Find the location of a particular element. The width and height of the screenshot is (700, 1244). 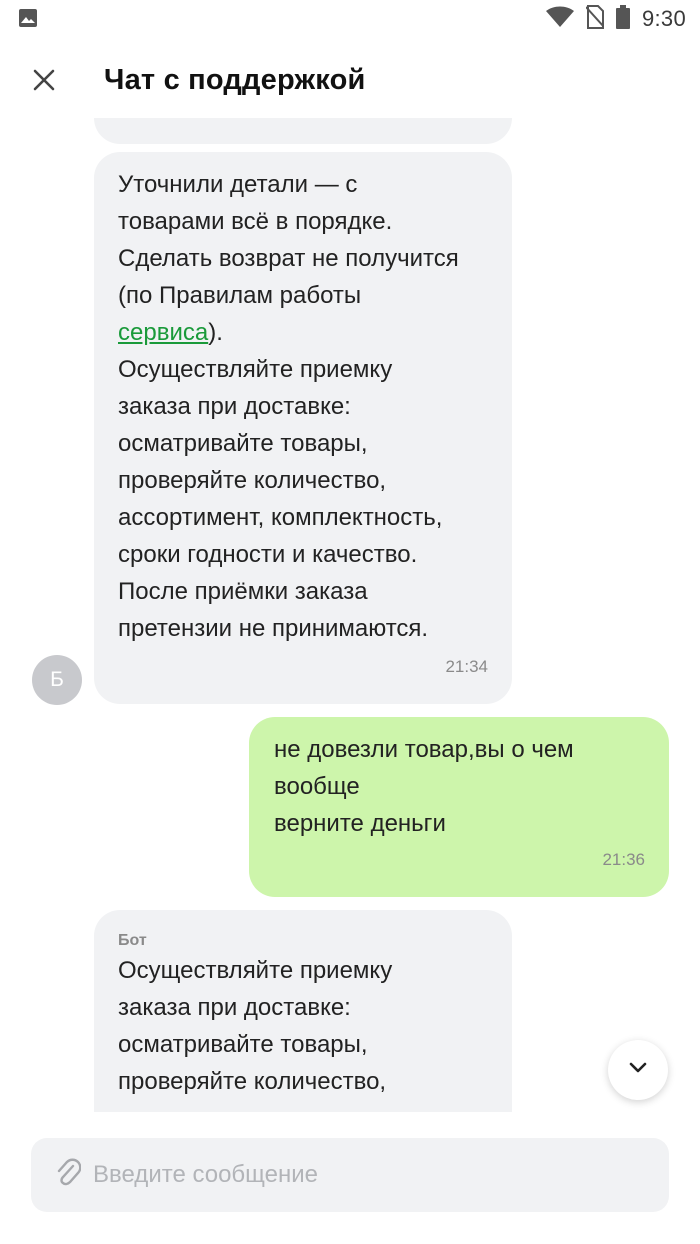

status-time: 9:30 is located at coordinates (663, 18).